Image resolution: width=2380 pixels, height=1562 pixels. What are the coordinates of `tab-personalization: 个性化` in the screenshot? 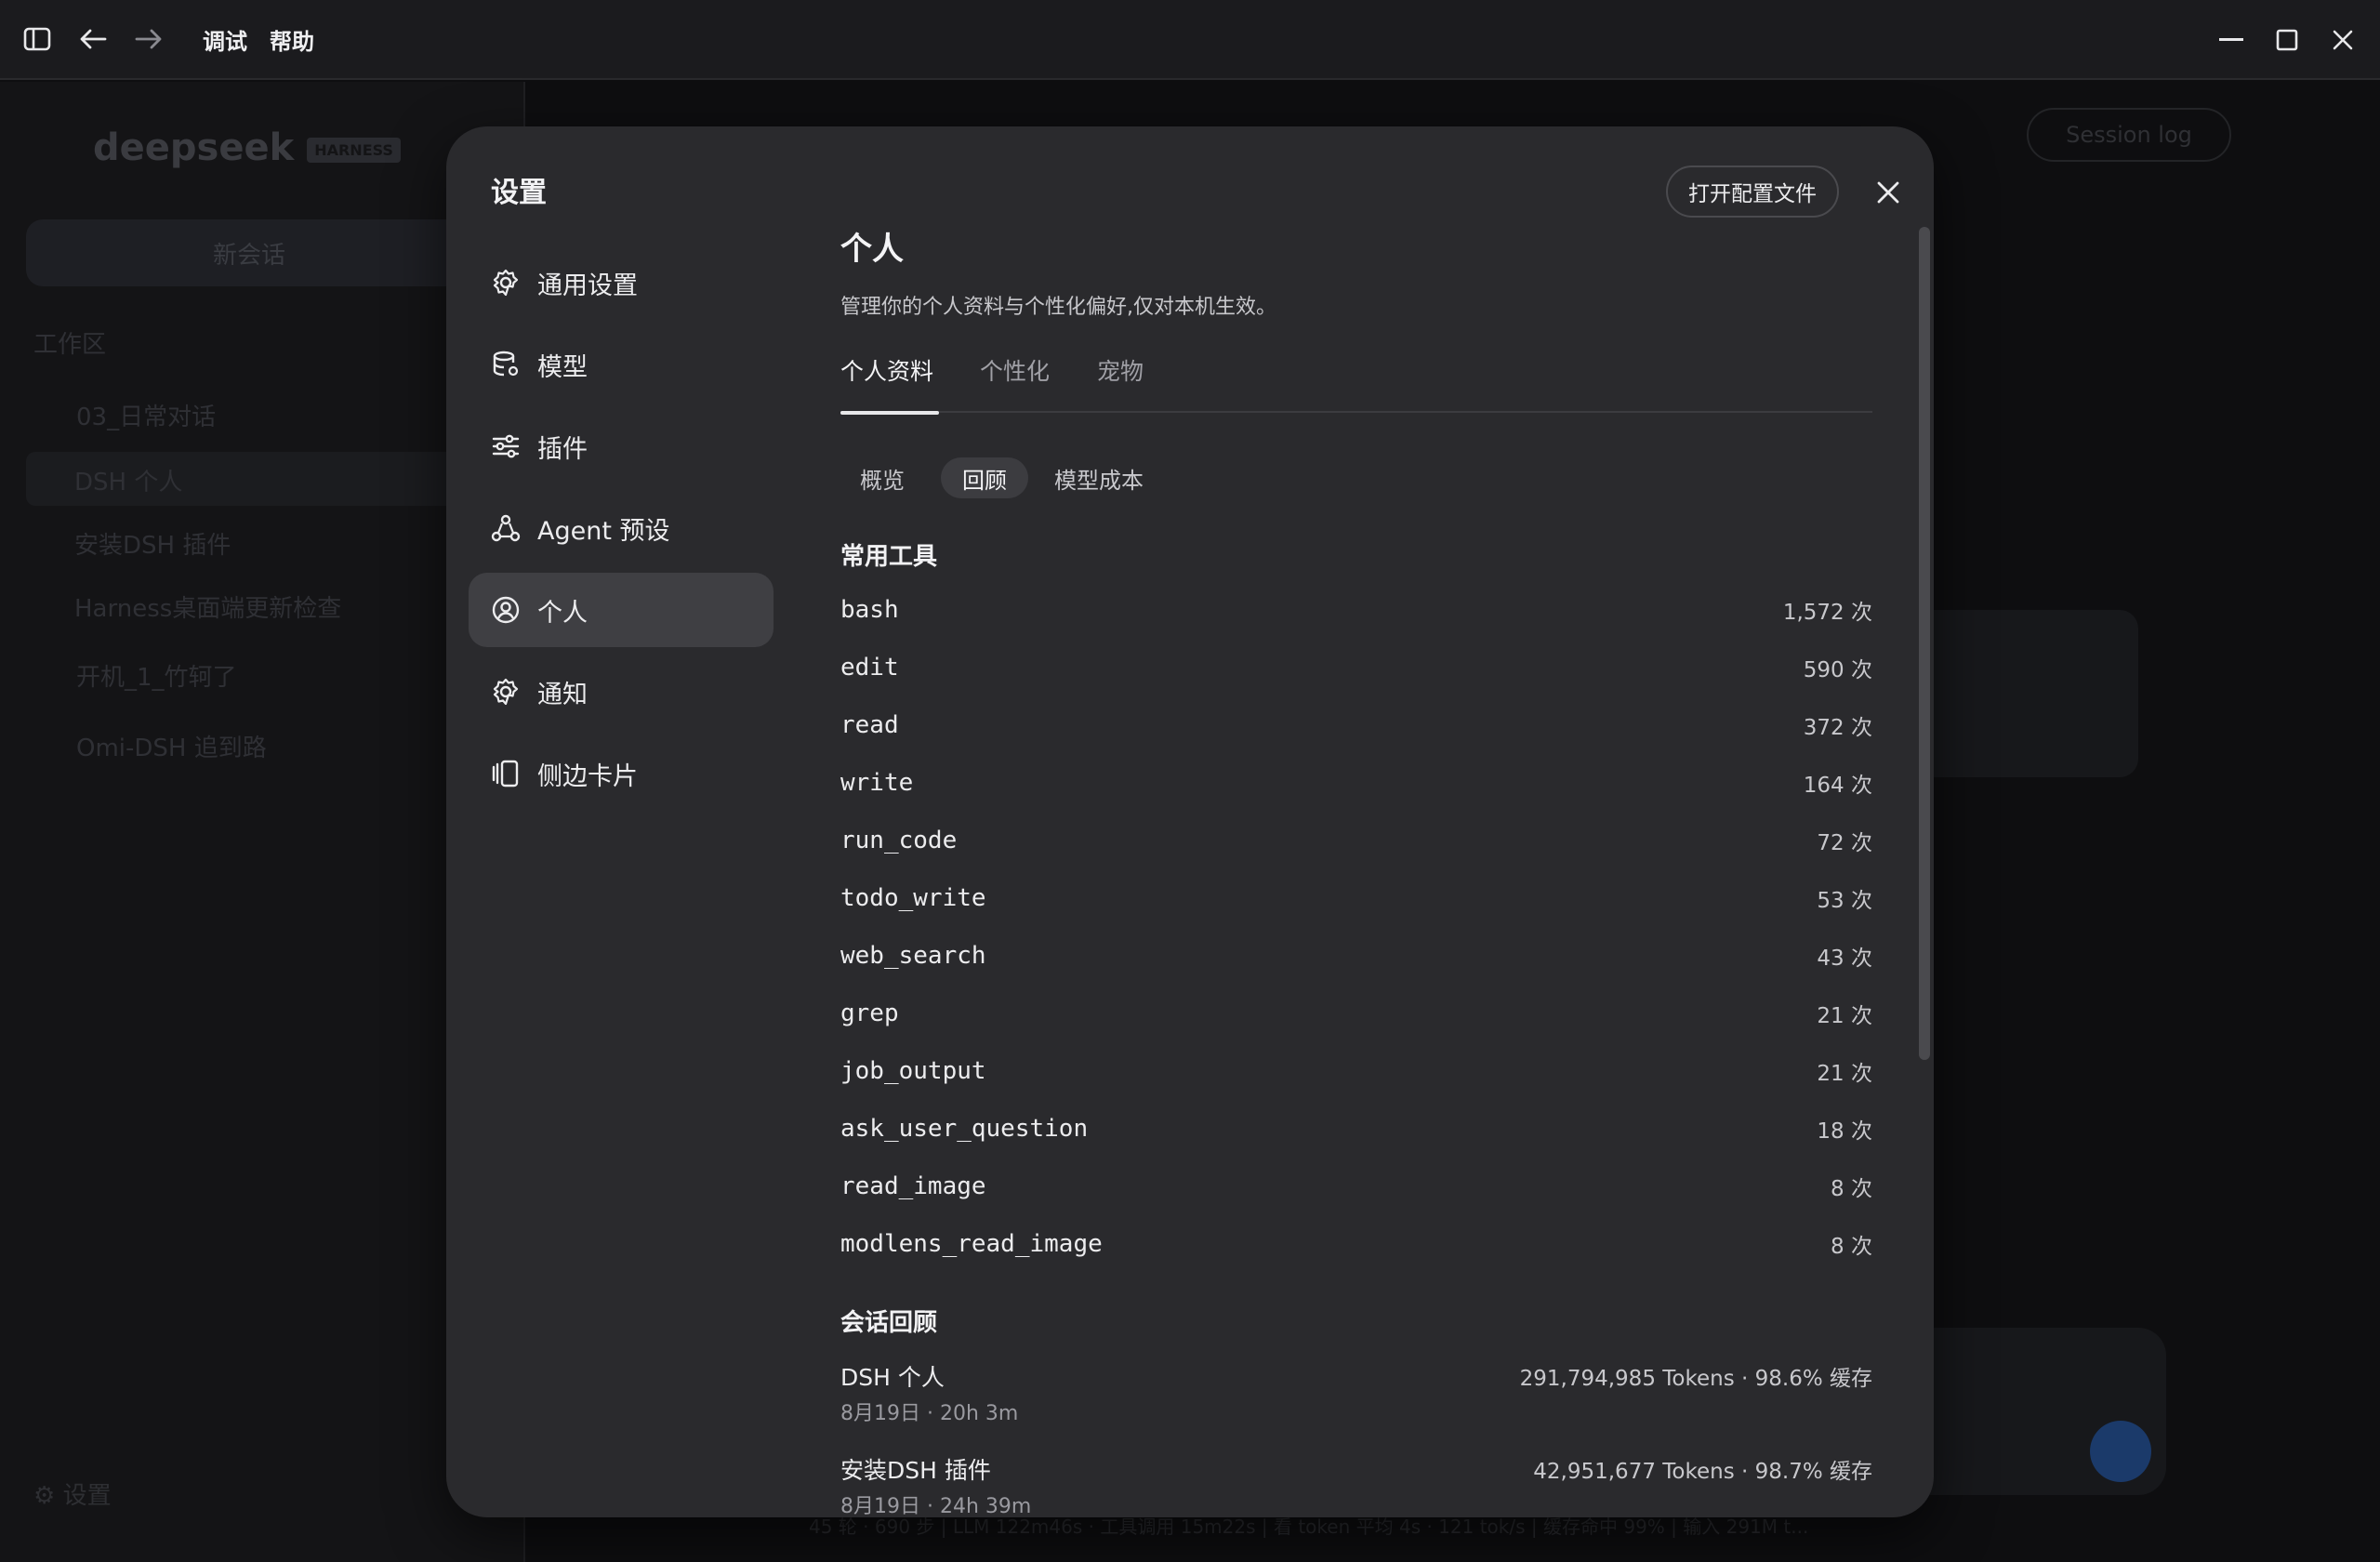 It's located at (1015, 382).